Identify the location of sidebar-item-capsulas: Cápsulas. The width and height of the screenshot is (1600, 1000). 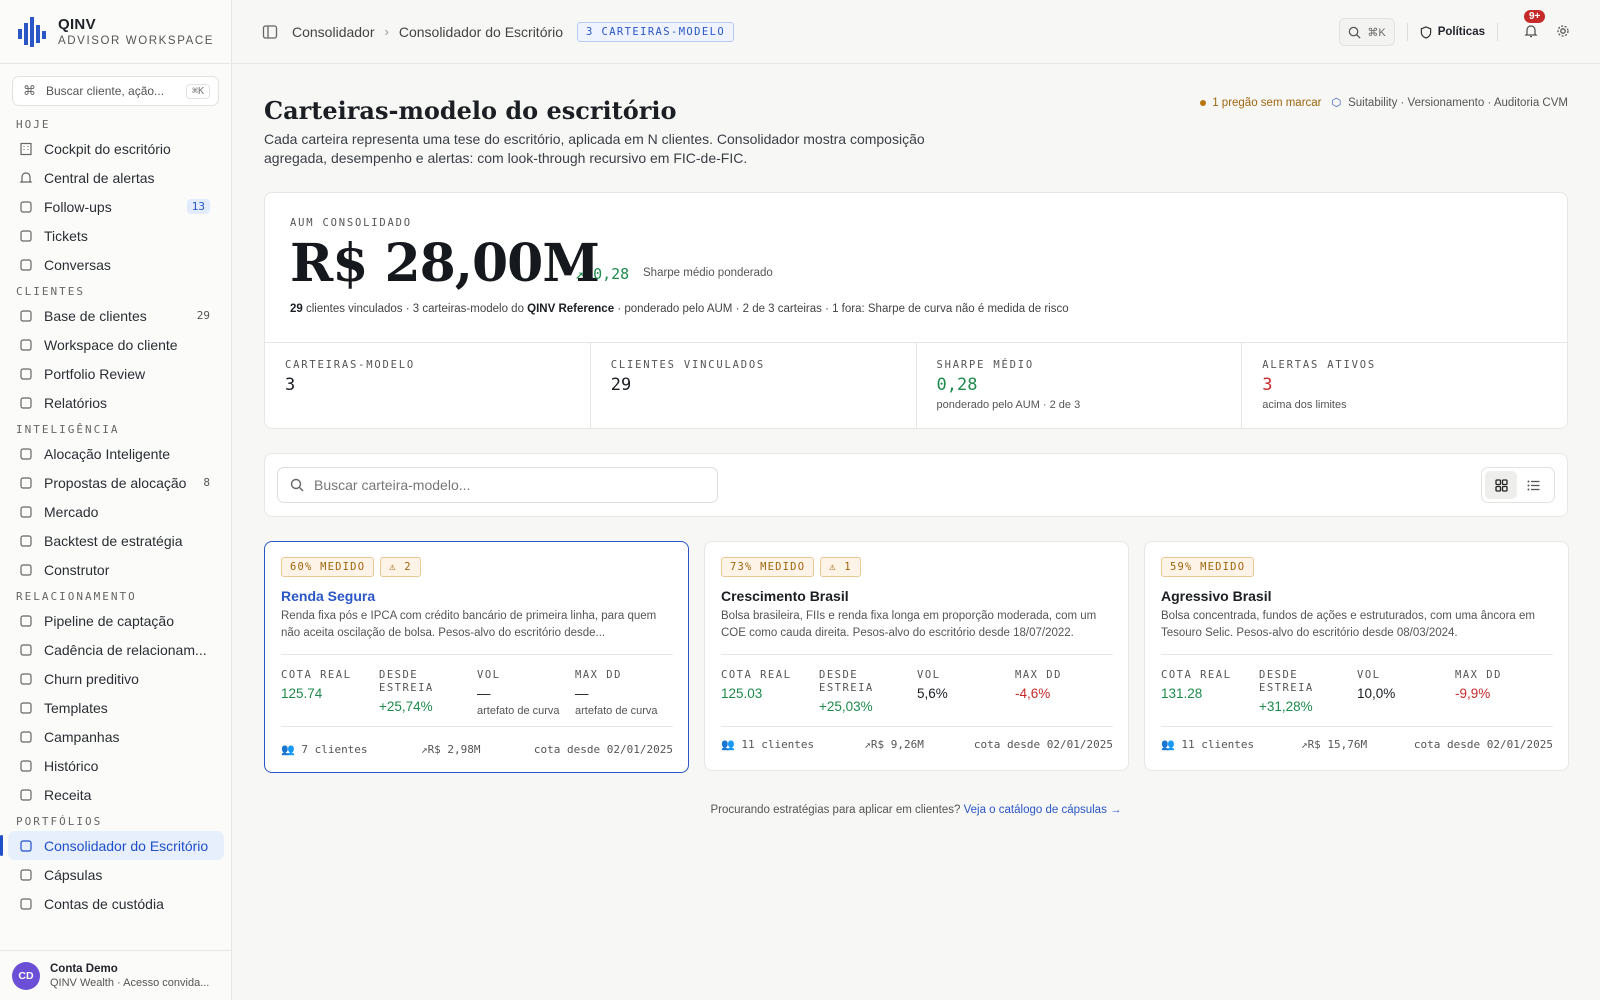
(112, 874).